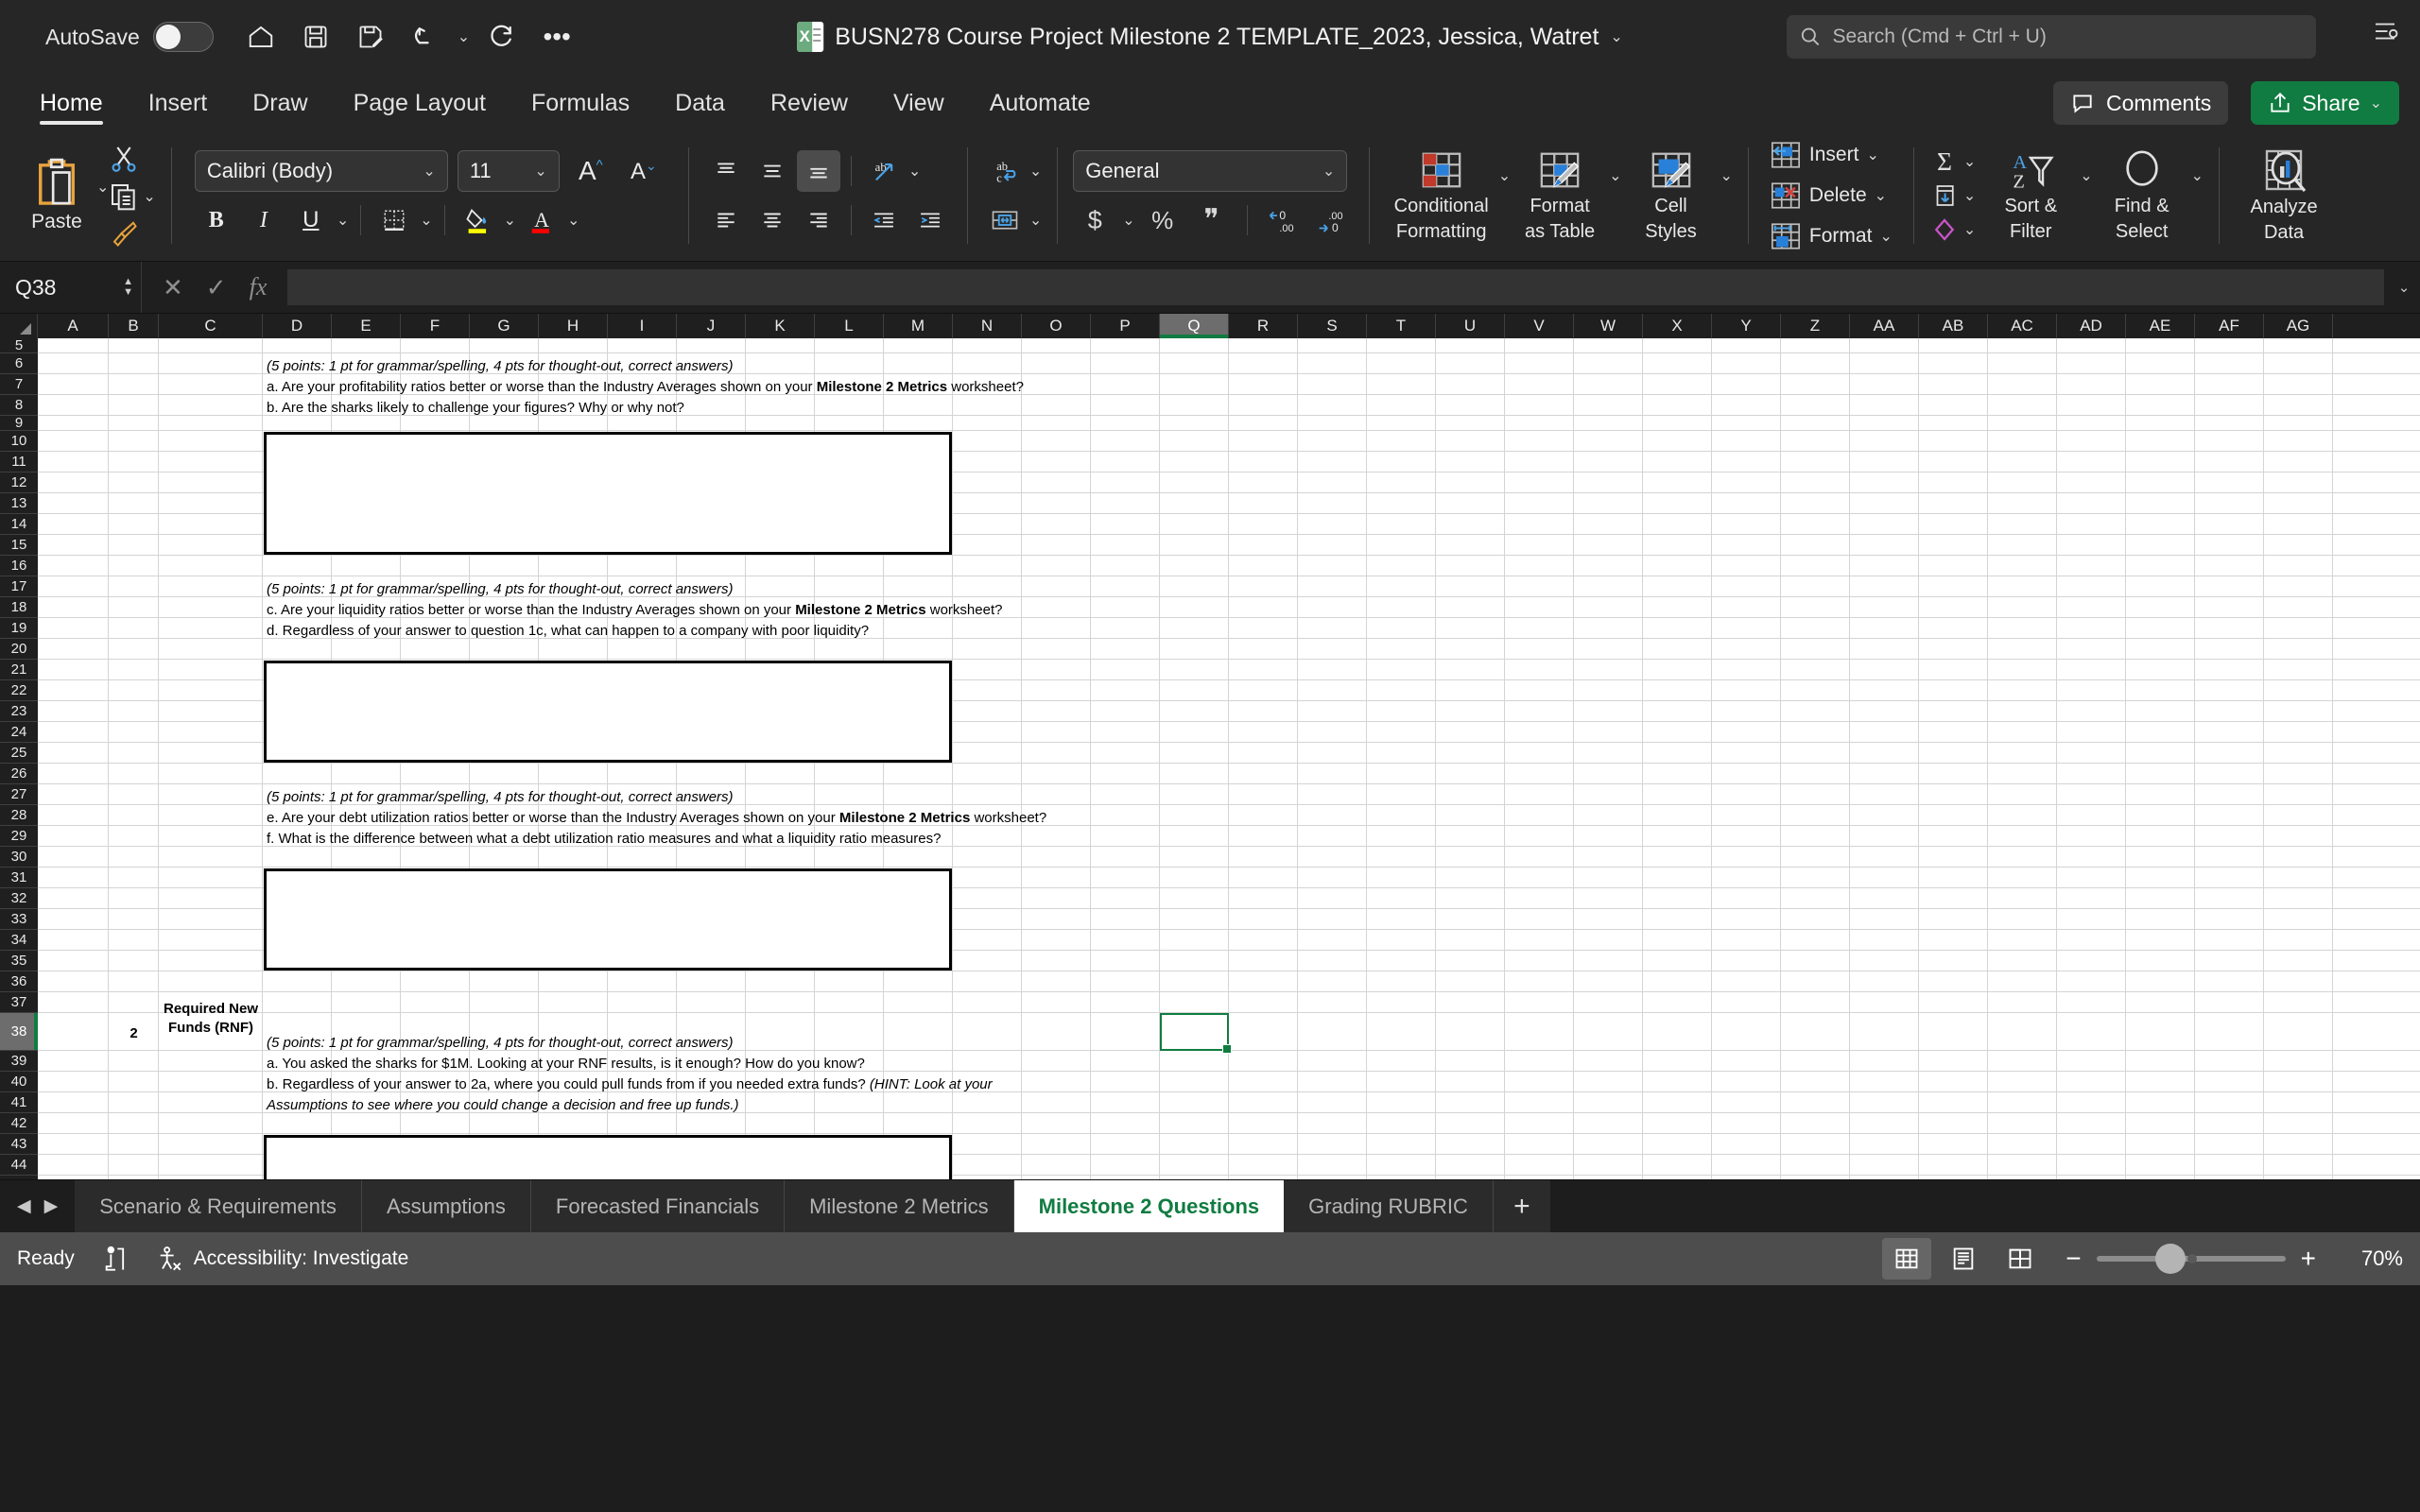 Image resolution: width=2420 pixels, height=1512 pixels. What do you see at coordinates (884, 171) in the screenshot?
I see `orientation-button: ab` at bounding box center [884, 171].